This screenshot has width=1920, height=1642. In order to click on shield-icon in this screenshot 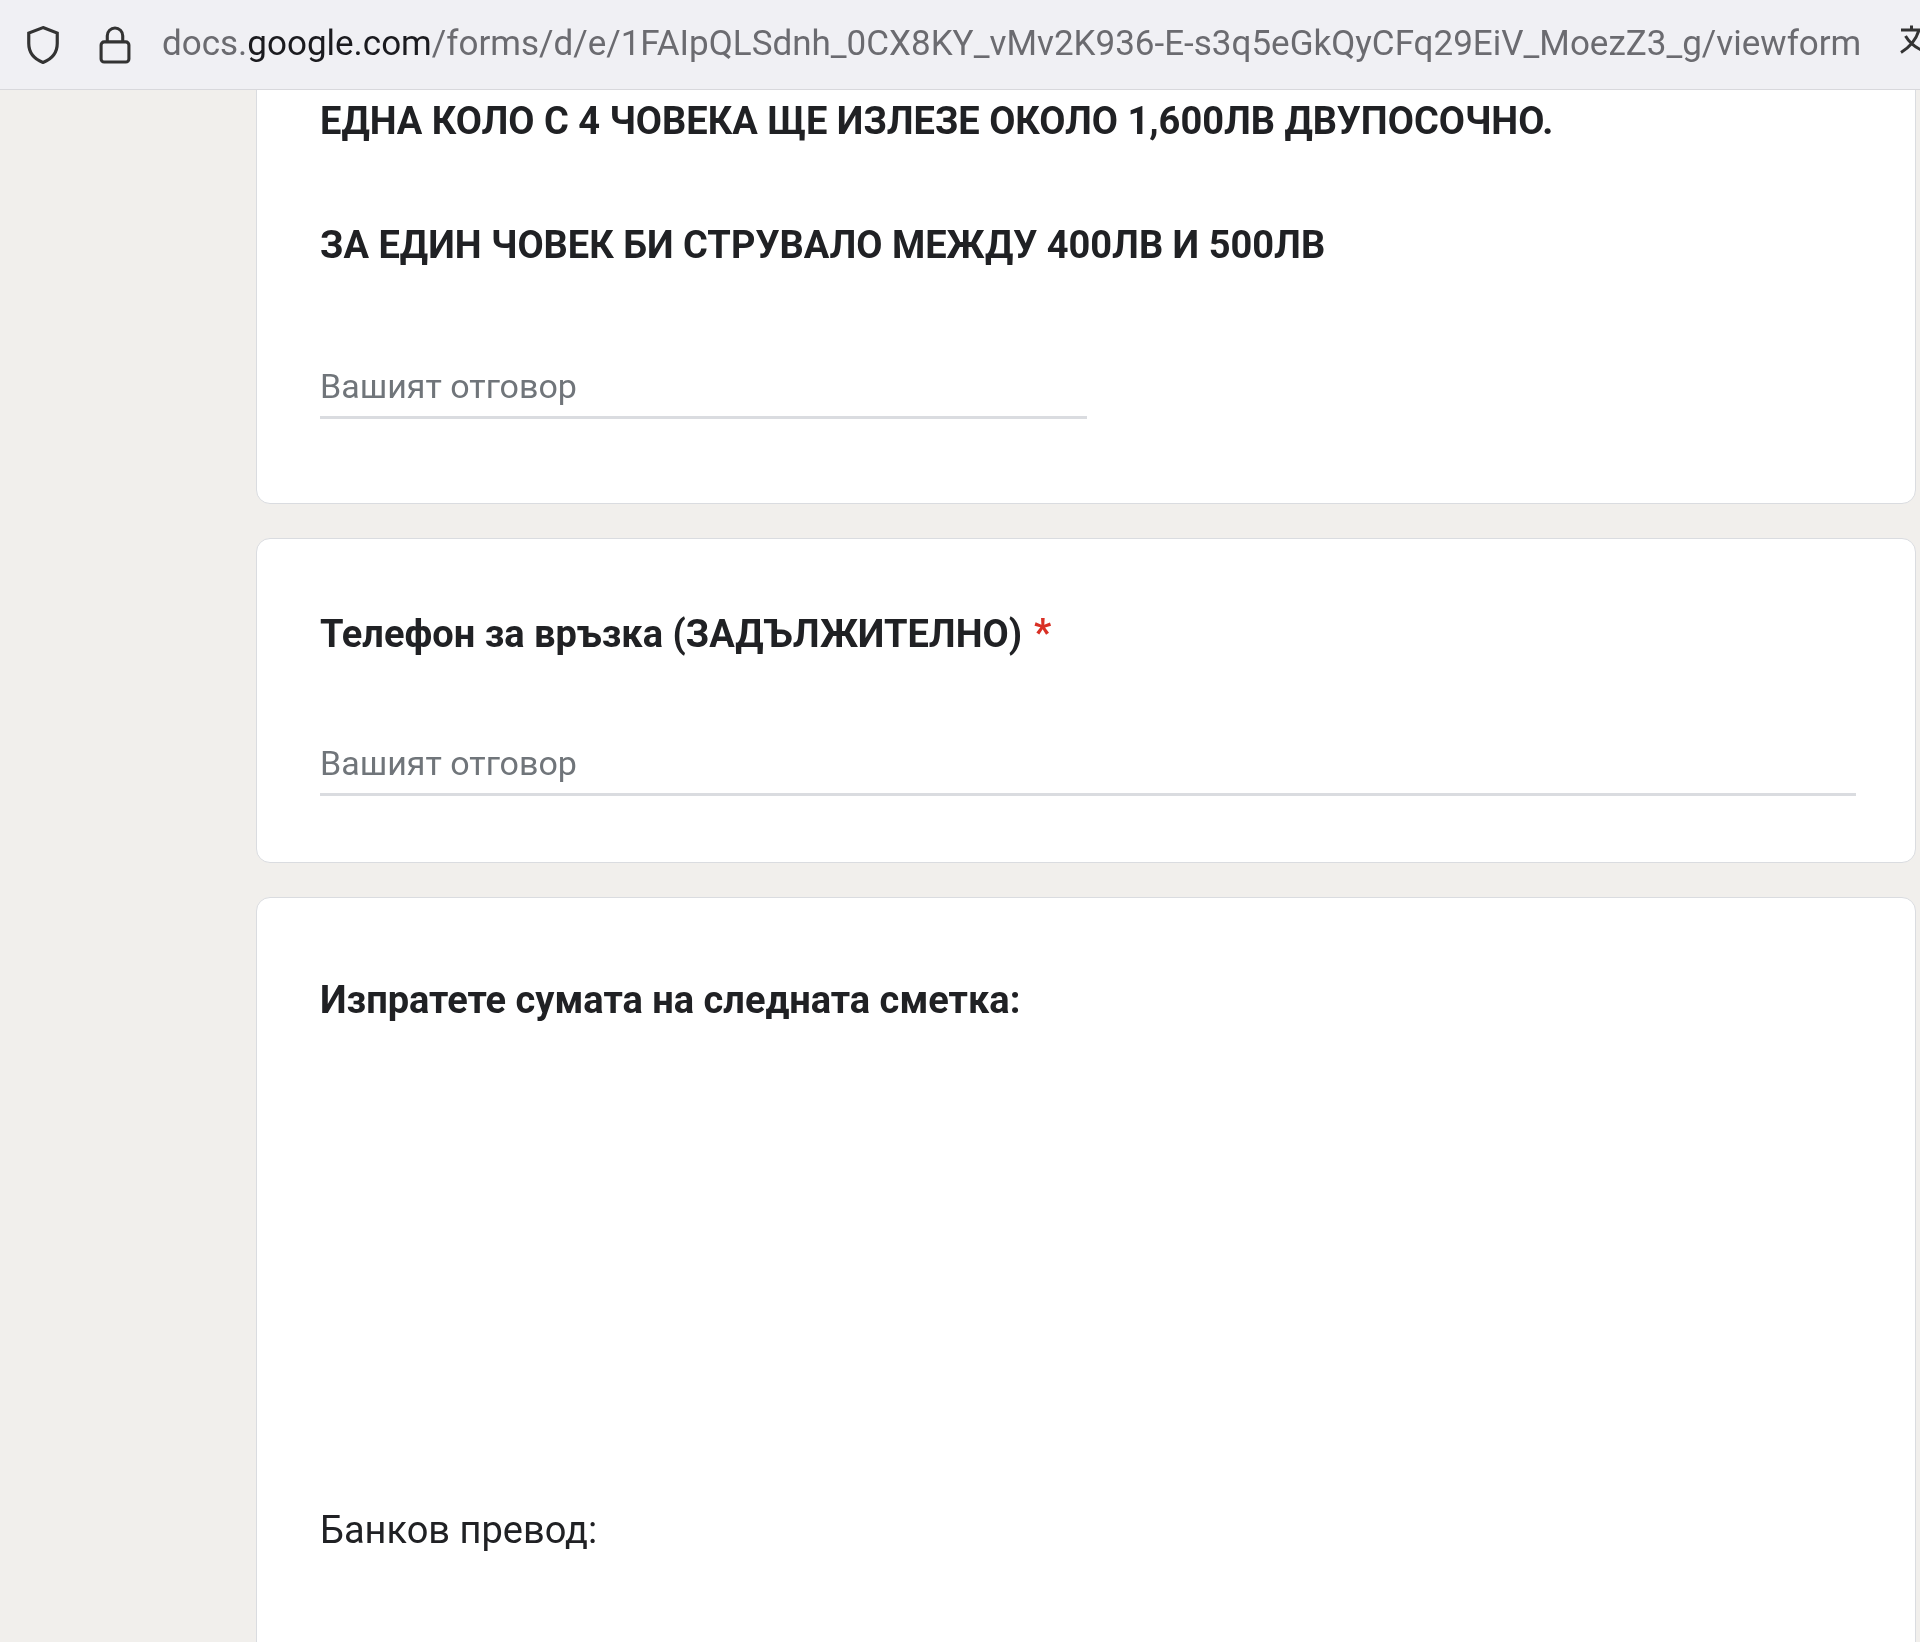, I will do `click(43, 44)`.